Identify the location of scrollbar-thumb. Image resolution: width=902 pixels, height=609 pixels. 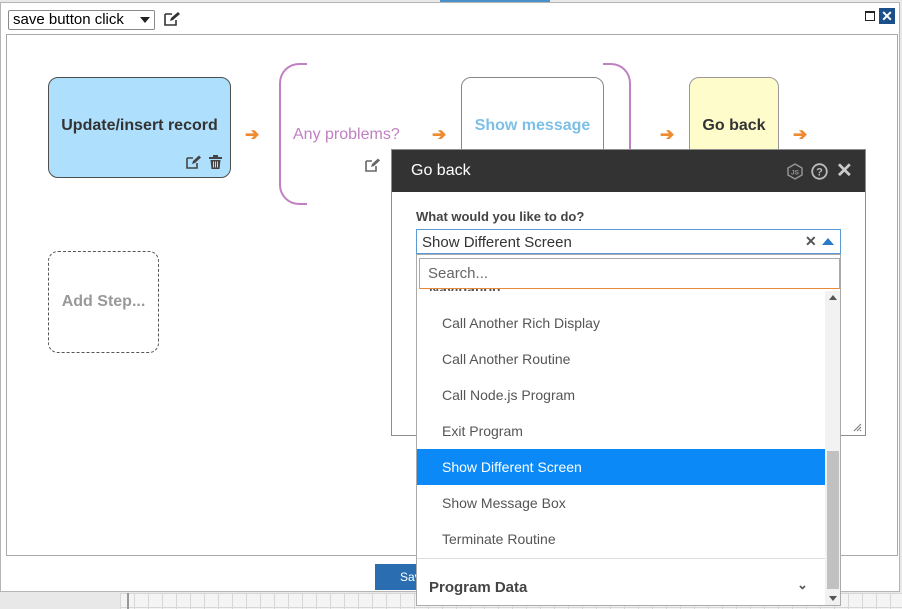
(833, 520).